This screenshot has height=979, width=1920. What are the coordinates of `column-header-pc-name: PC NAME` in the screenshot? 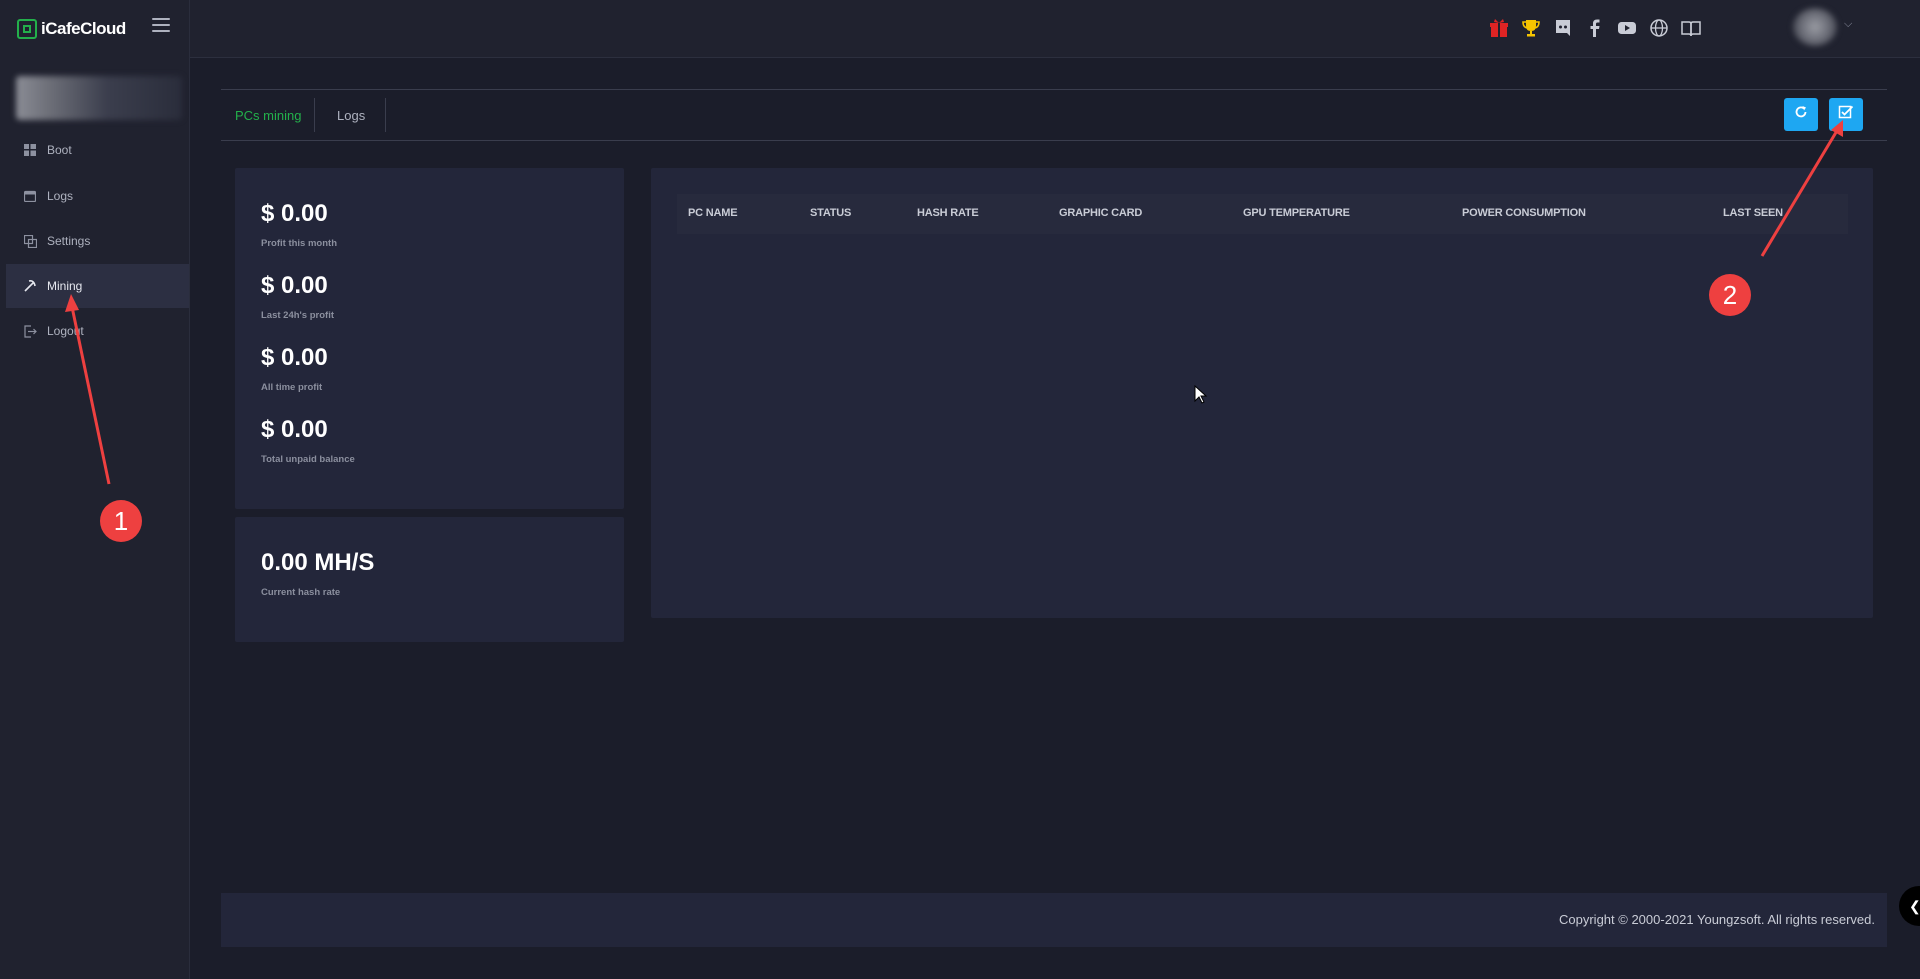 It's located at (713, 213).